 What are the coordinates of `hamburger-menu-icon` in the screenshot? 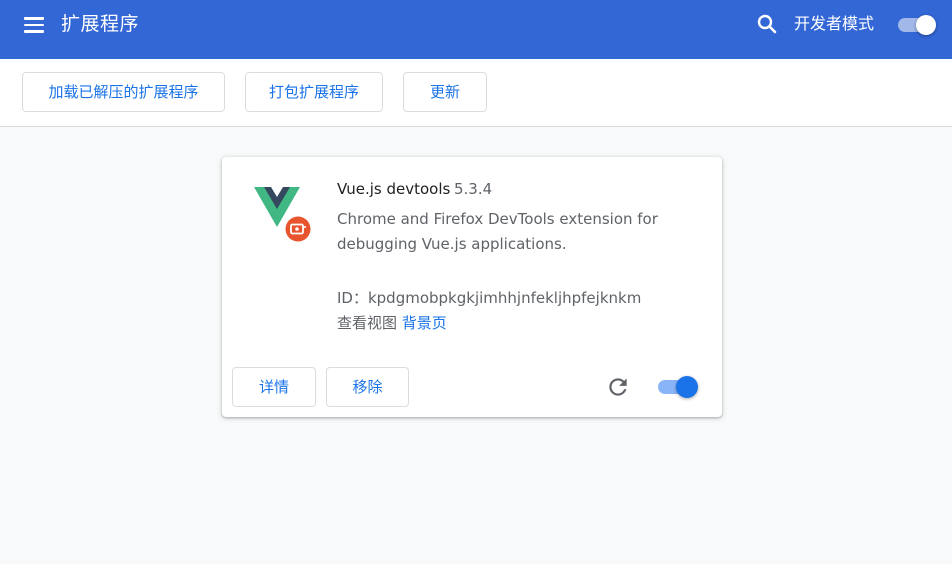 It's located at (35, 25).